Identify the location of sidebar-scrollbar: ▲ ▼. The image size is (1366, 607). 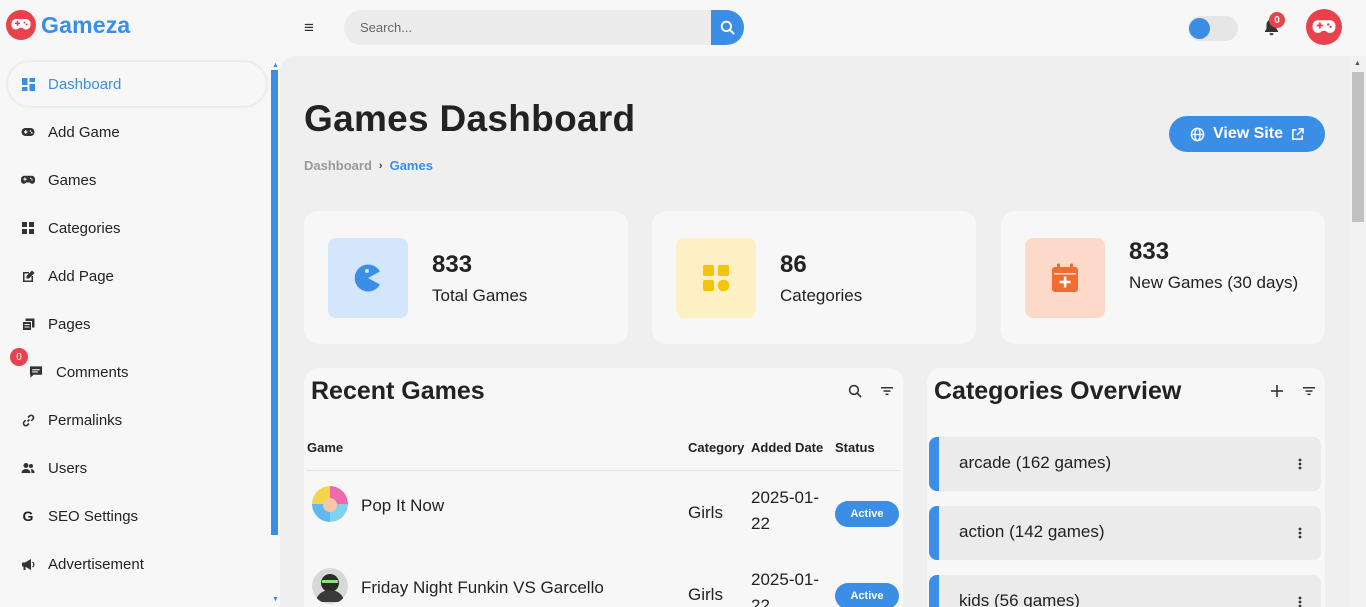
(275, 334).